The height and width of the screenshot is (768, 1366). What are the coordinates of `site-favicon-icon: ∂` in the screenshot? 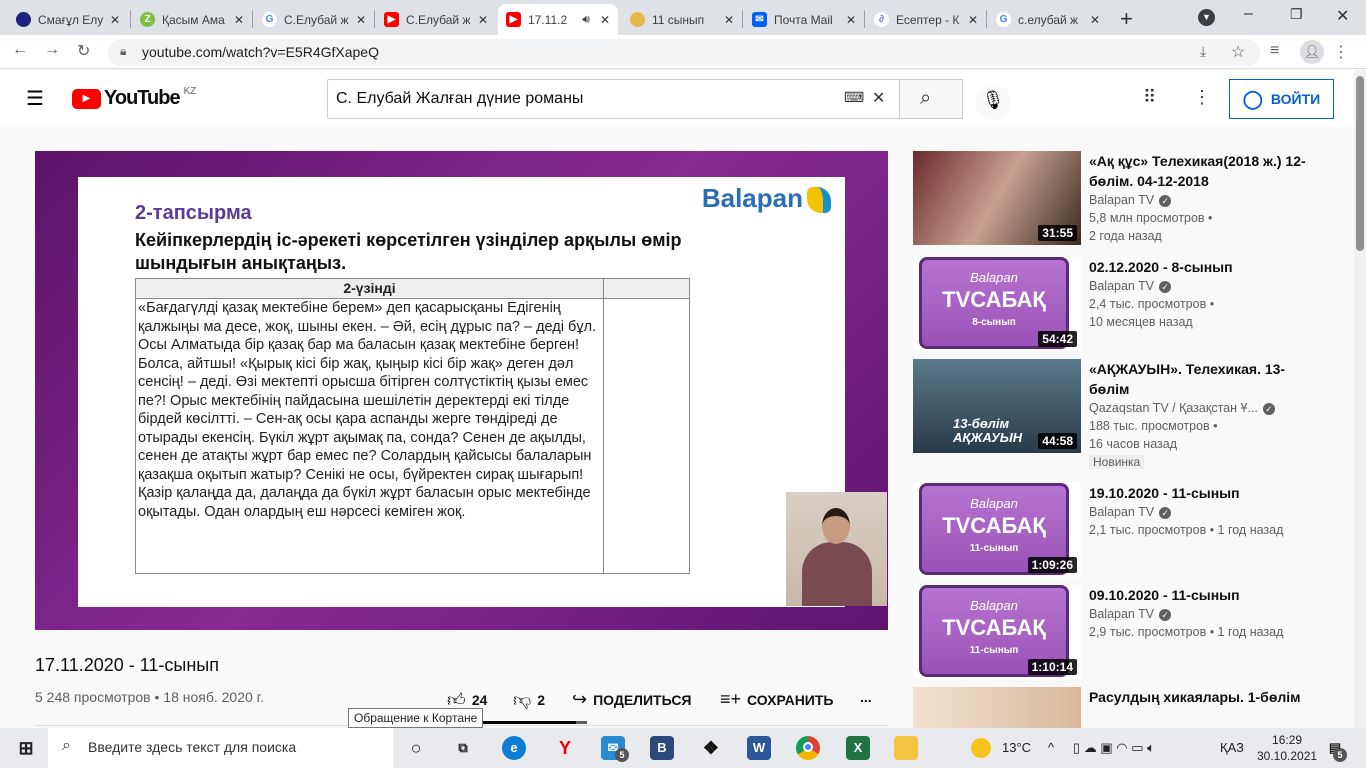 It's located at (881, 19).